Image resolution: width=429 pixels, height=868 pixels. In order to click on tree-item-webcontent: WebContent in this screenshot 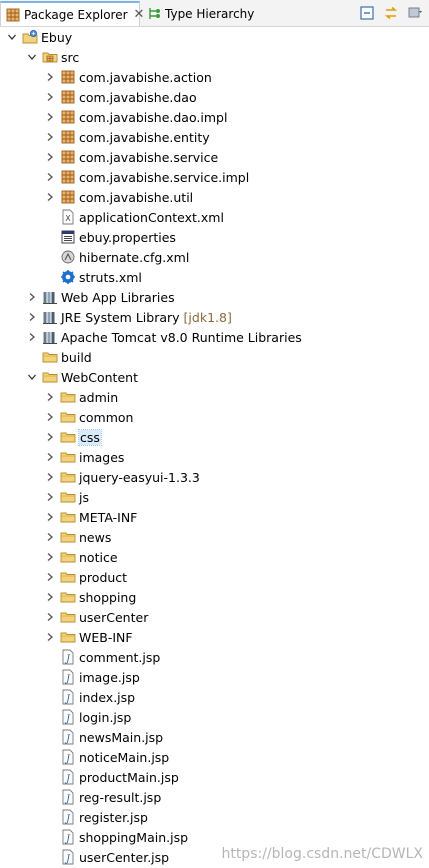, I will do `click(214, 377)`.